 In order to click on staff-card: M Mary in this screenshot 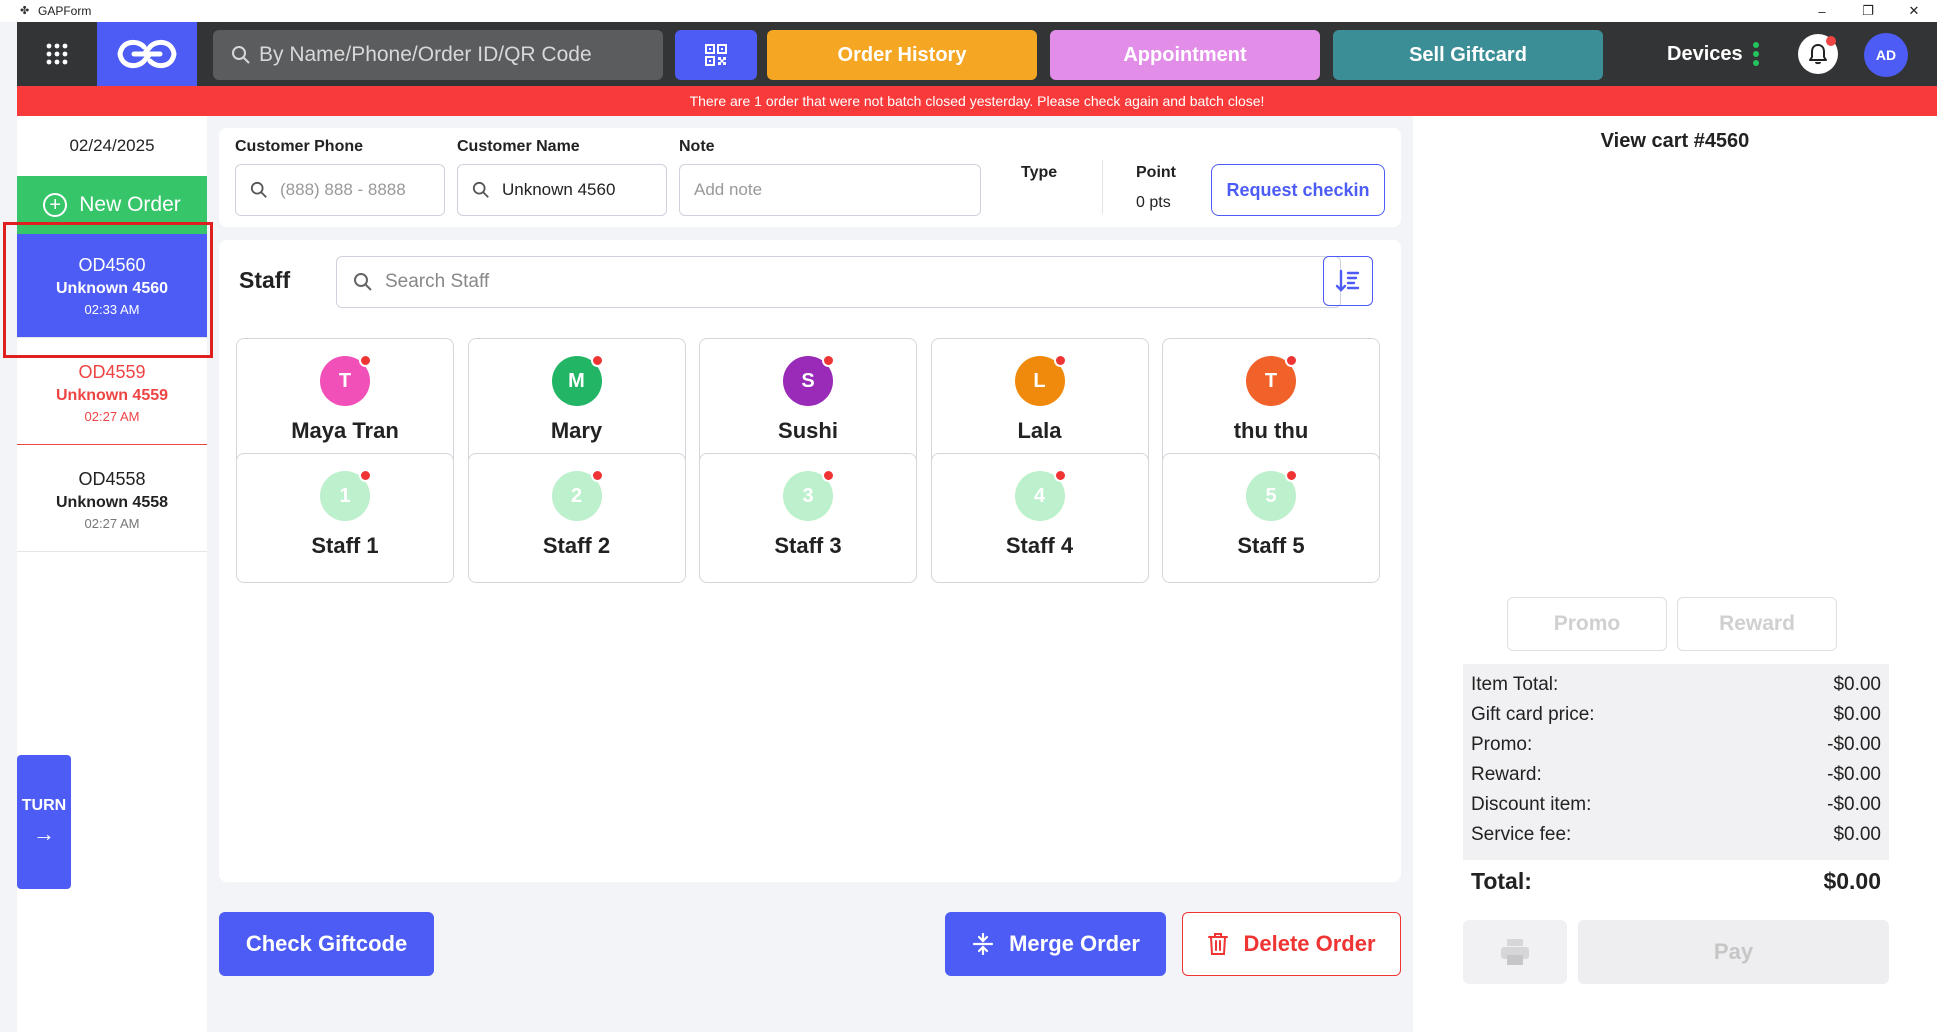, I will do `click(576, 403)`.